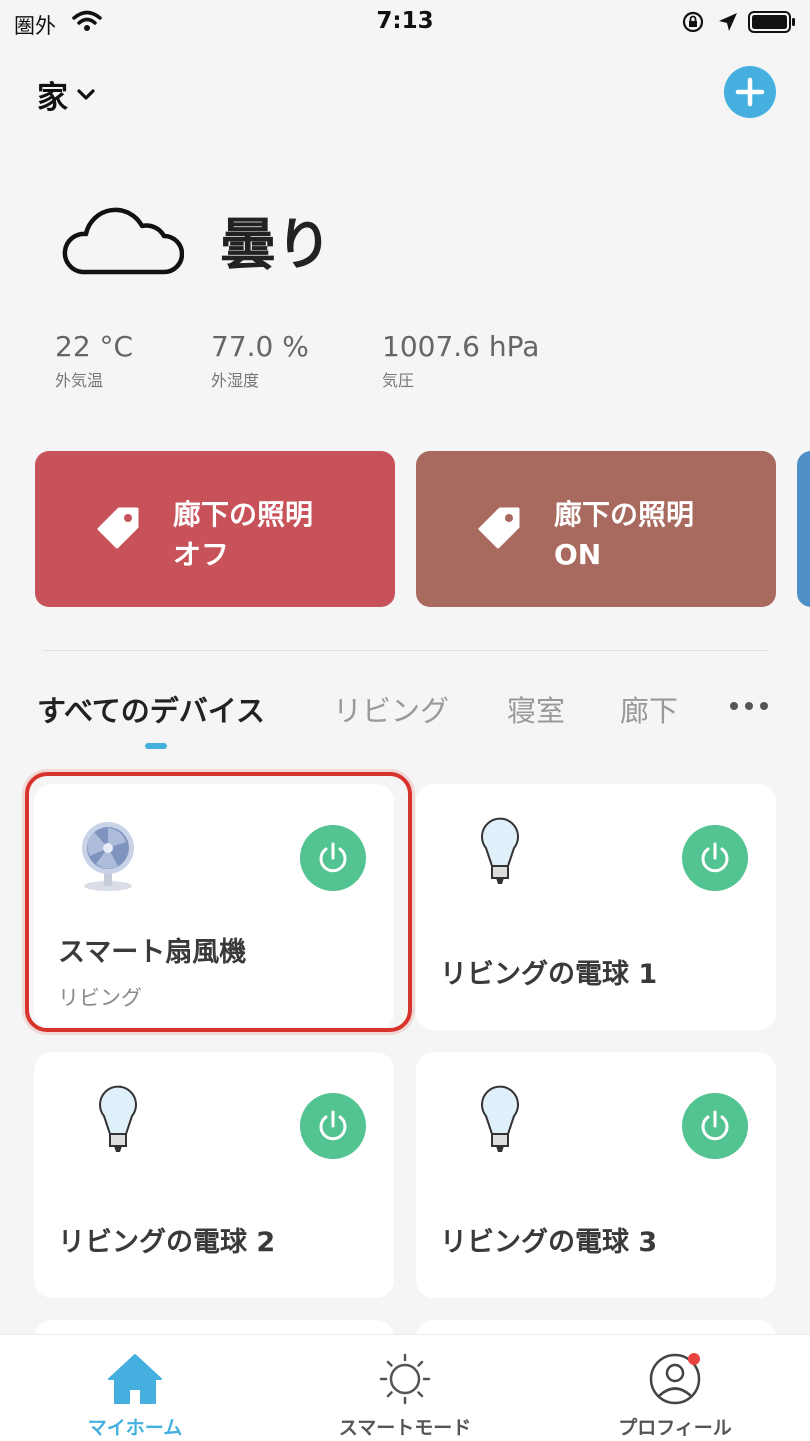 Image resolution: width=810 pixels, height=1441 pixels. I want to click on profile-icon, so click(675, 1379).